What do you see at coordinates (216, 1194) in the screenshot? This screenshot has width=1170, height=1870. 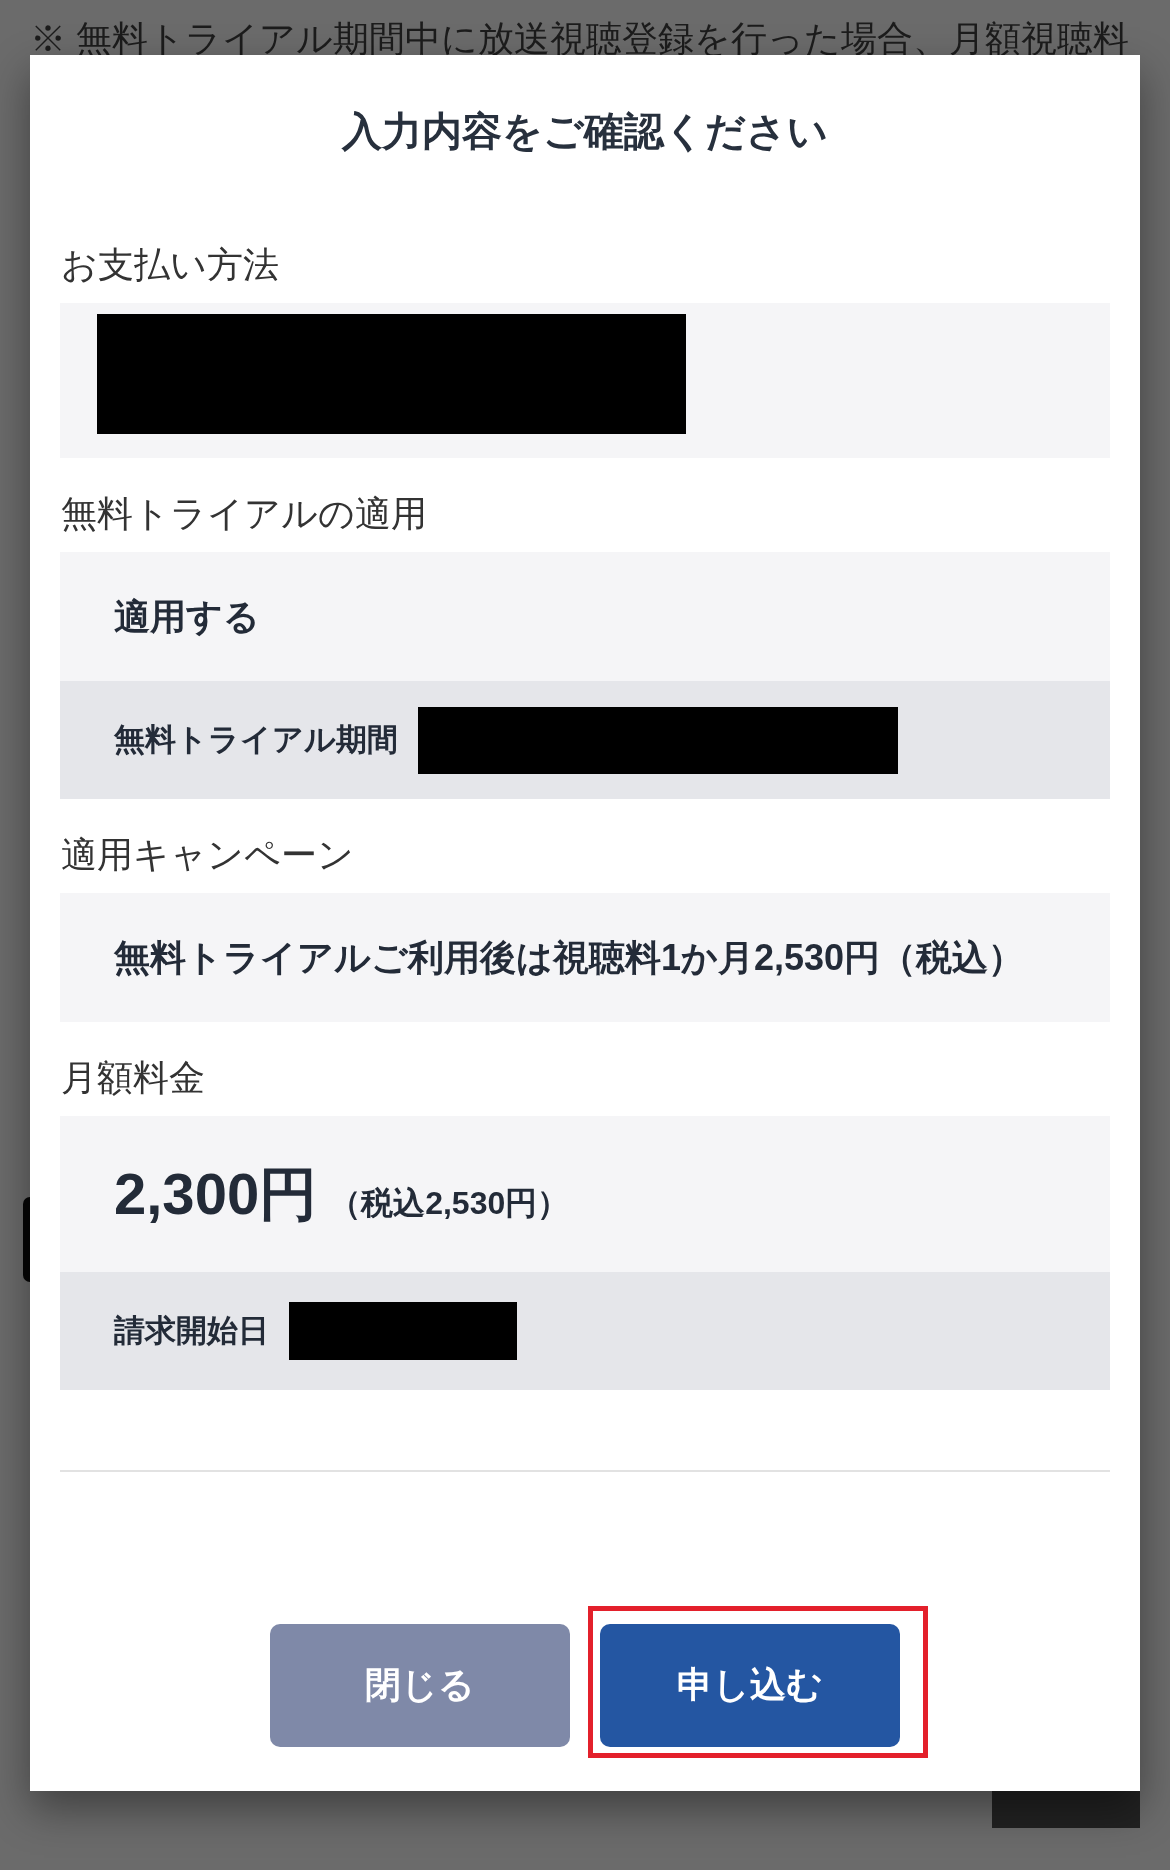 I see `price-amount: 2,300円` at bounding box center [216, 1194].